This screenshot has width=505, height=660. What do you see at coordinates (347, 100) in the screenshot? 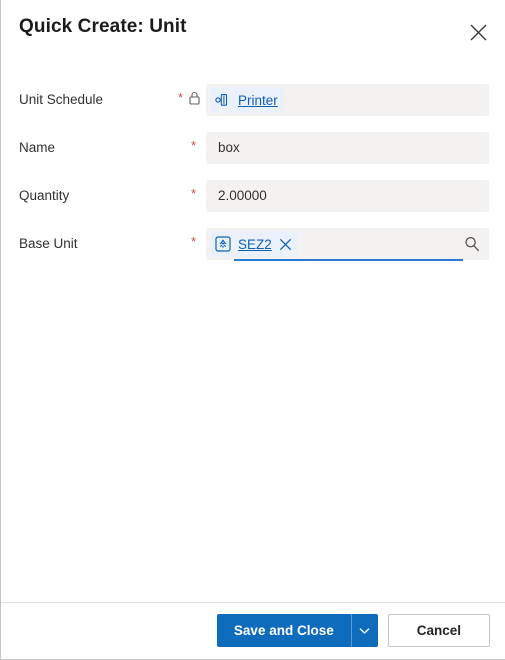
I see `field-input-unit-schedule: Printer` at bounding box center [347, 100].